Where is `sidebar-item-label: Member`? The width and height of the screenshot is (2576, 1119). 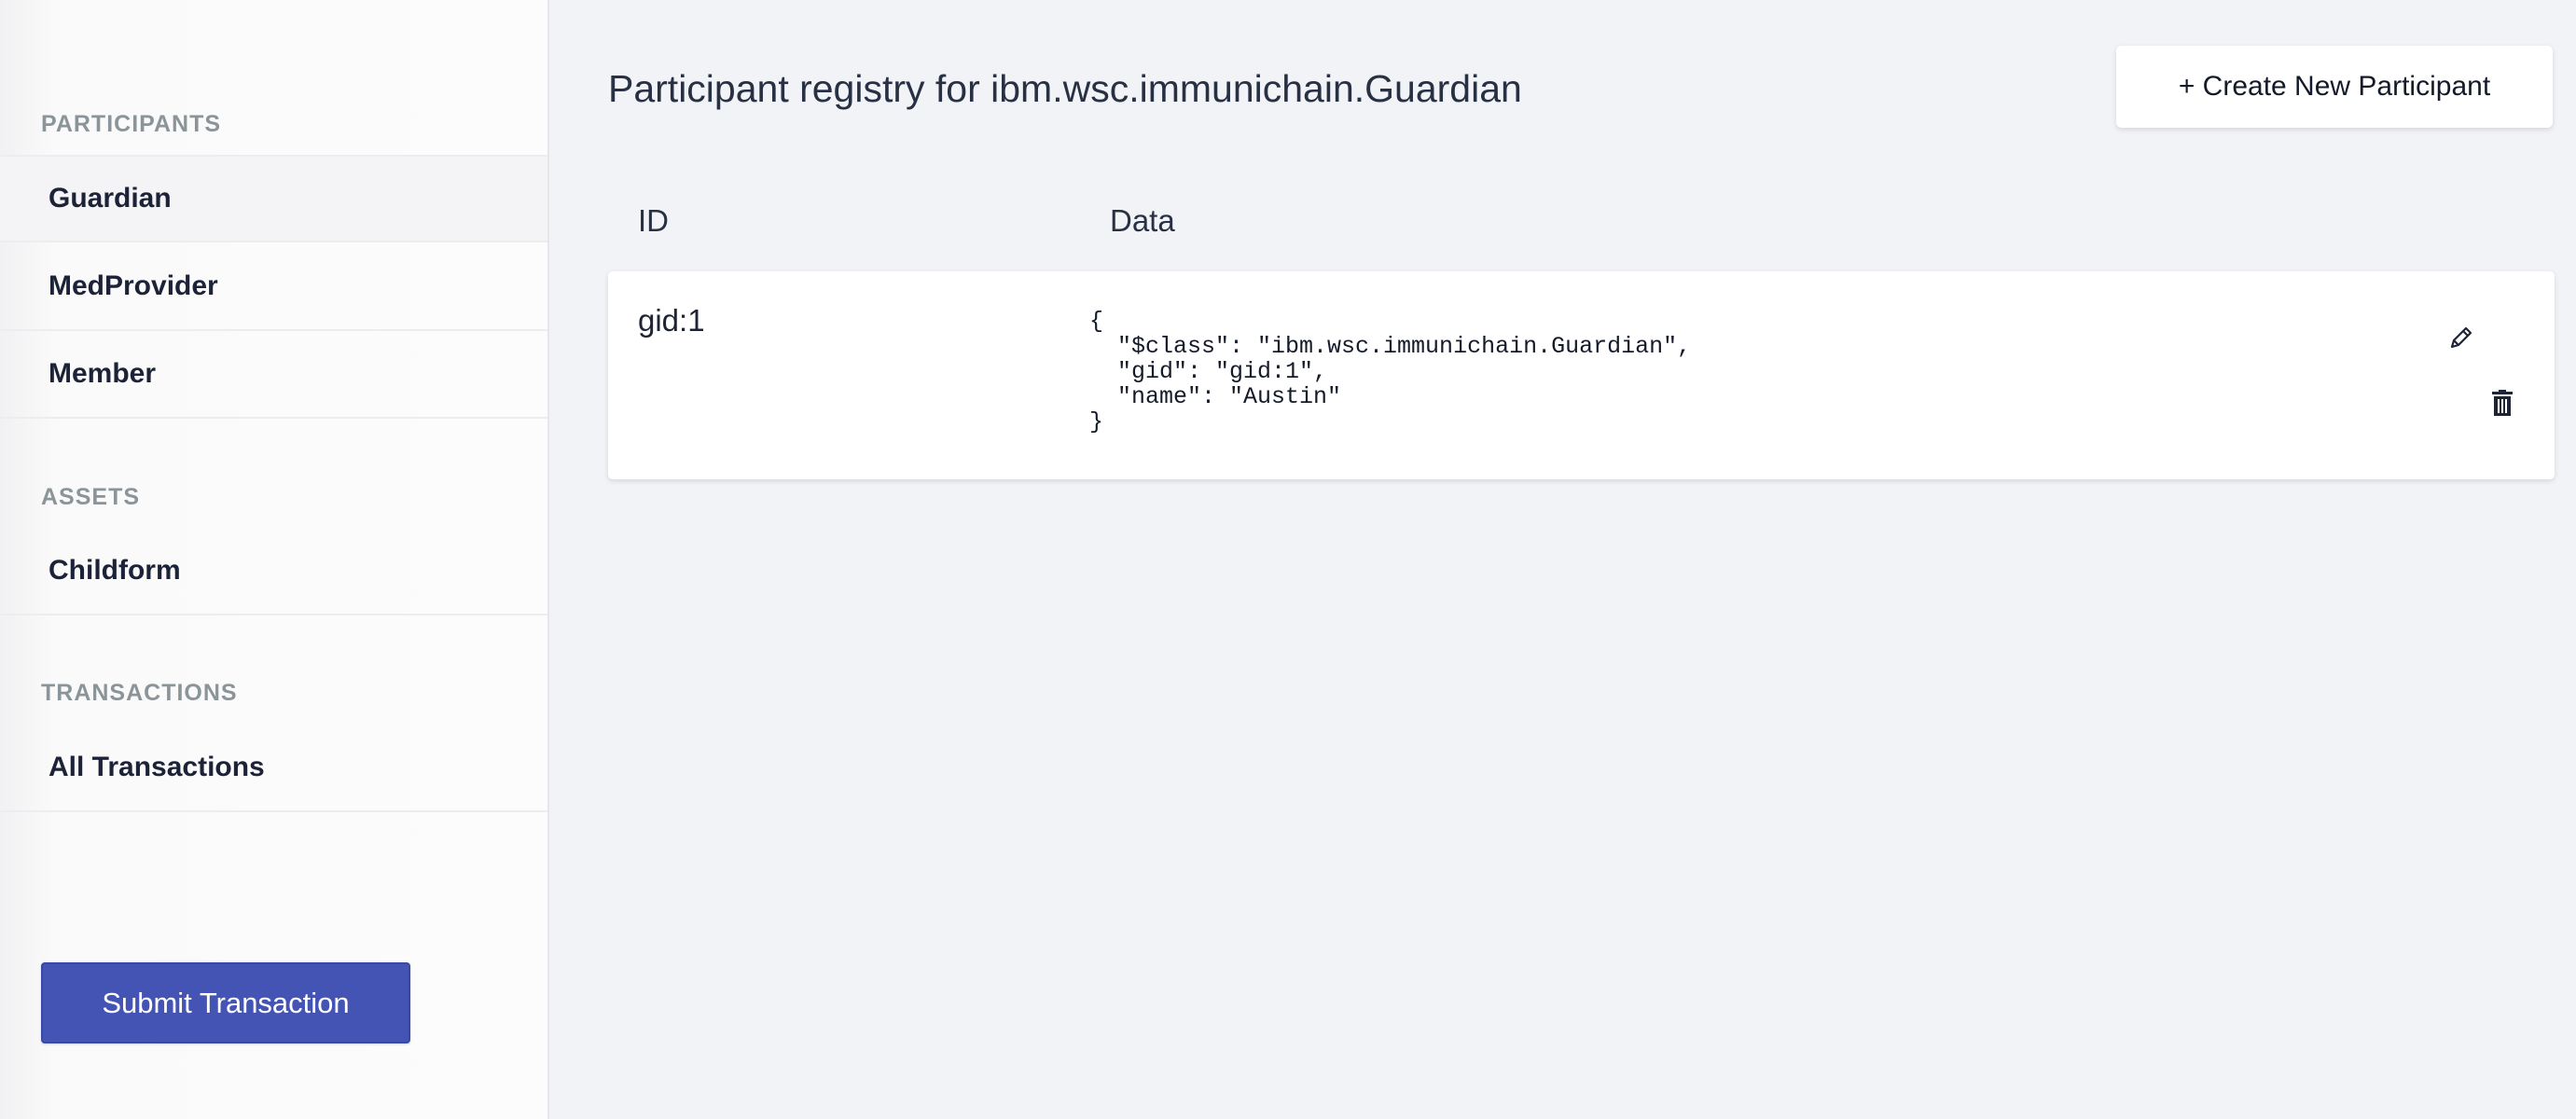
sidebar-item-label: Member is located at coordinates (102, 373).